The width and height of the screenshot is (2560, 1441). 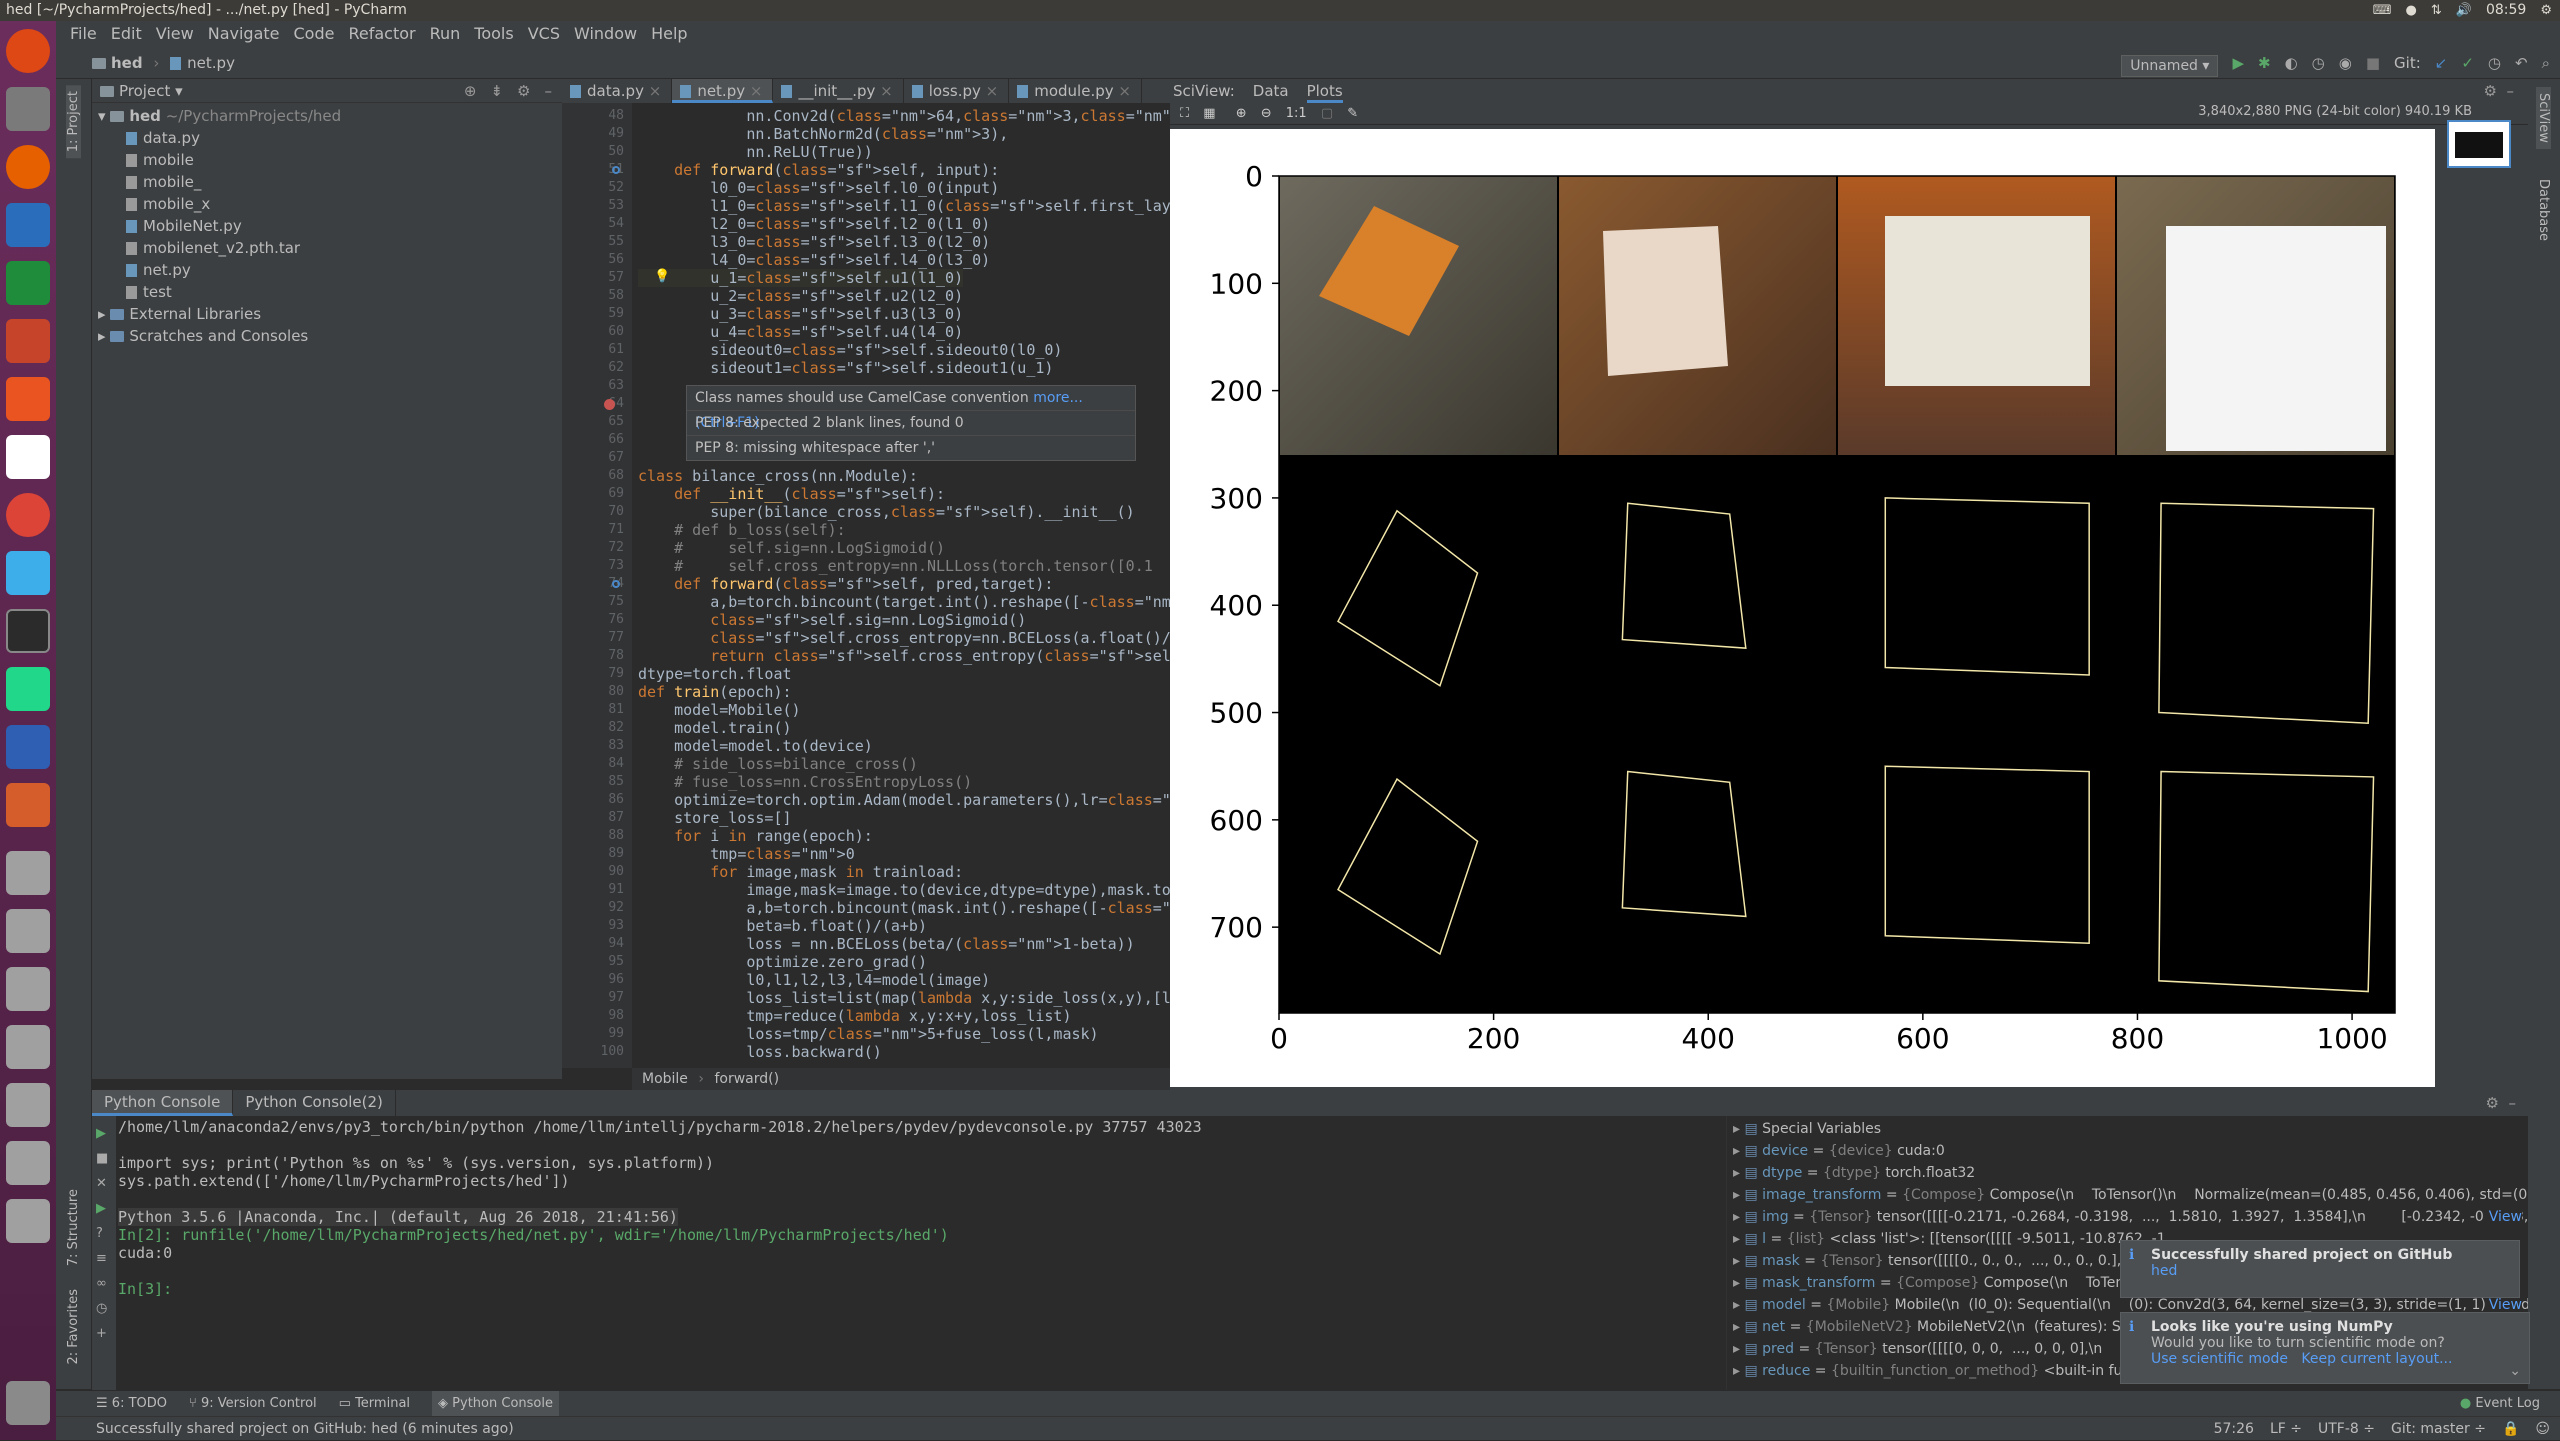 I want to click on network-icon: ⇅, so click(x=2436, y=10).